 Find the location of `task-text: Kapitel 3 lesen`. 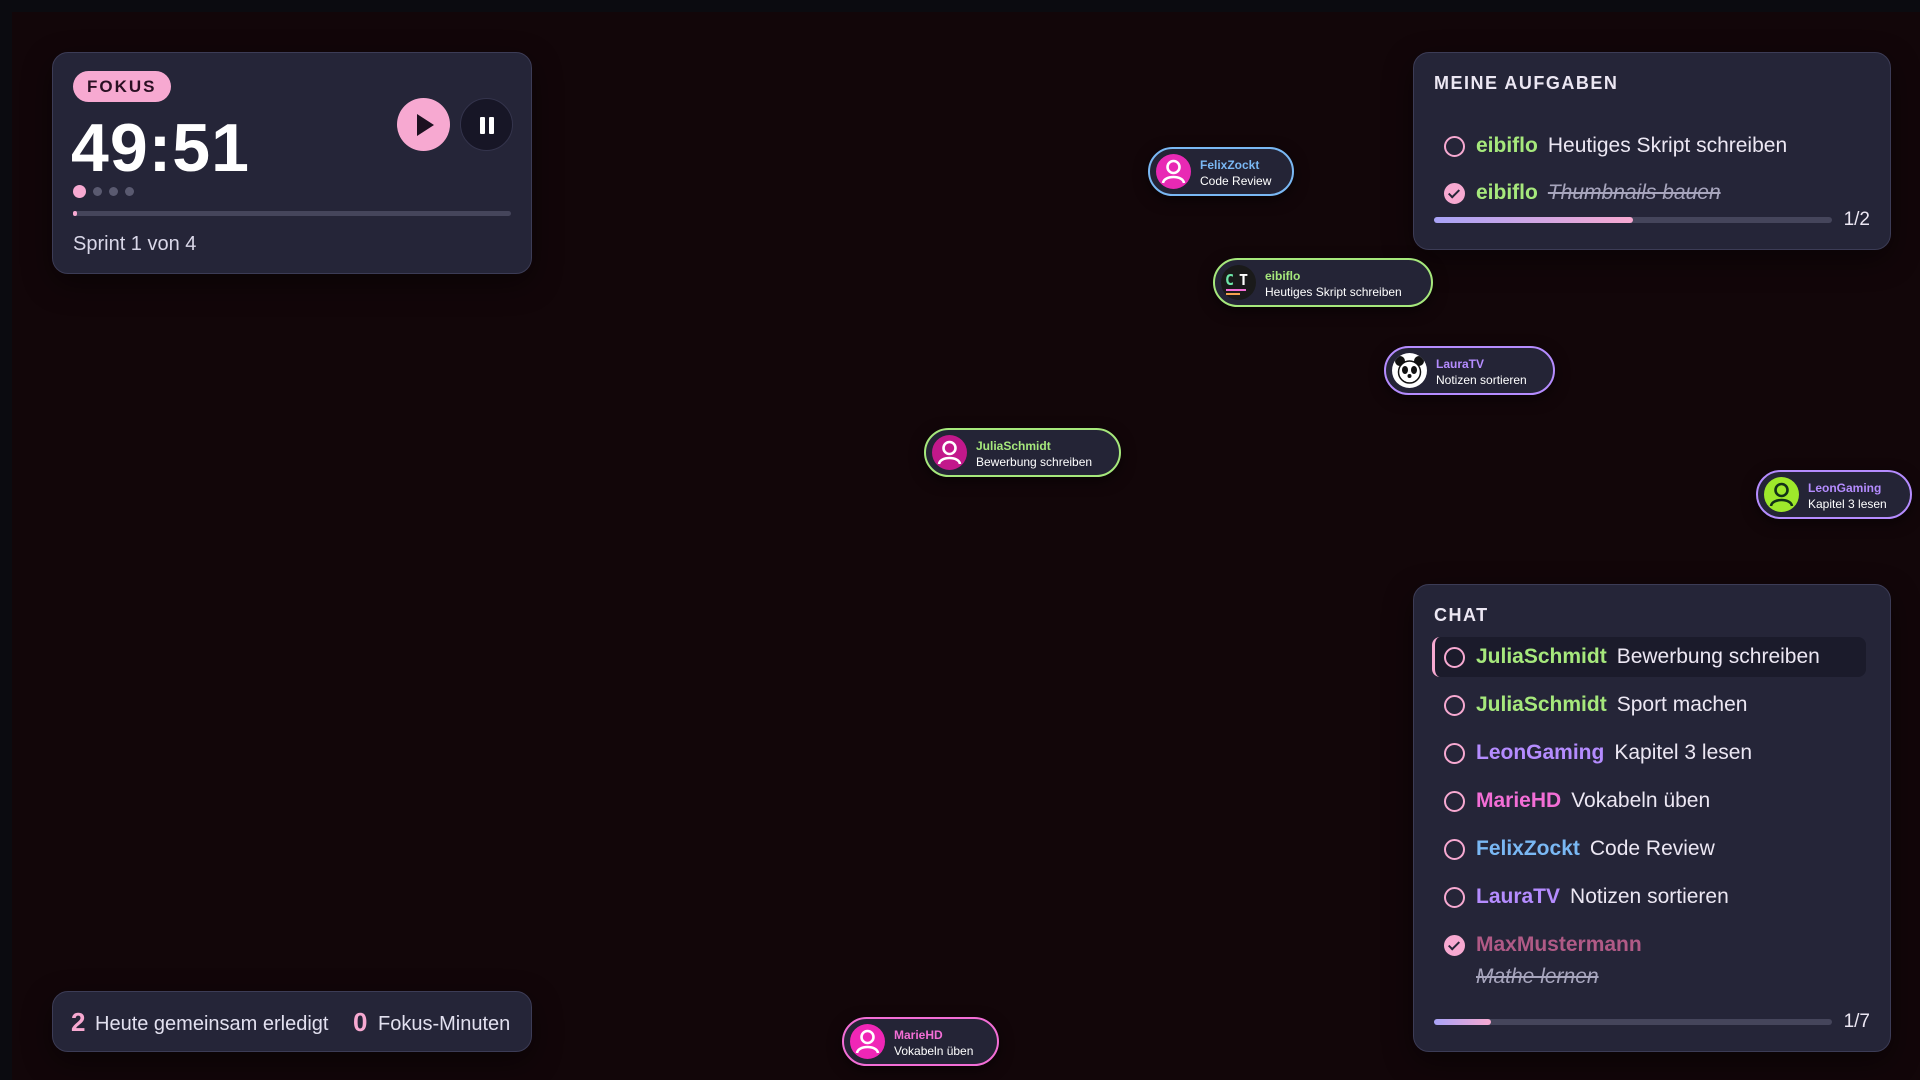

task-text: Kapitel 3 lesen is located at coordinates (1683, 752).